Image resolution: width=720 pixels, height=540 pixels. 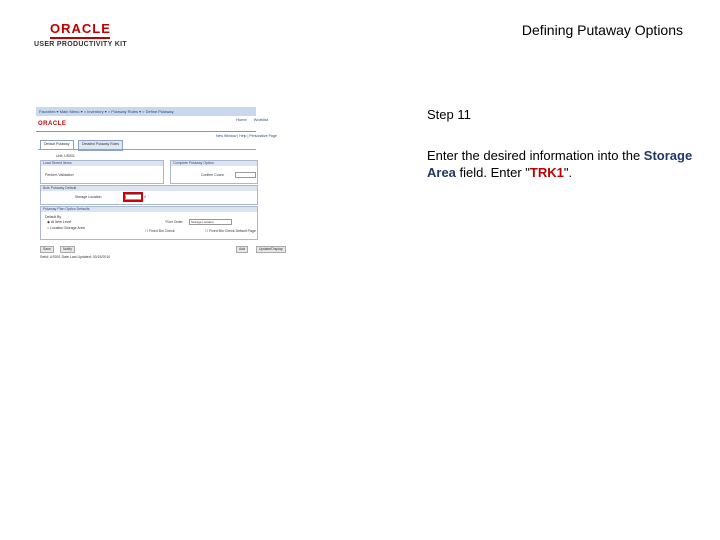 I want to click on fixed-bin-check: ☐ Fixed Bin Check, so click(x=160, y=231).